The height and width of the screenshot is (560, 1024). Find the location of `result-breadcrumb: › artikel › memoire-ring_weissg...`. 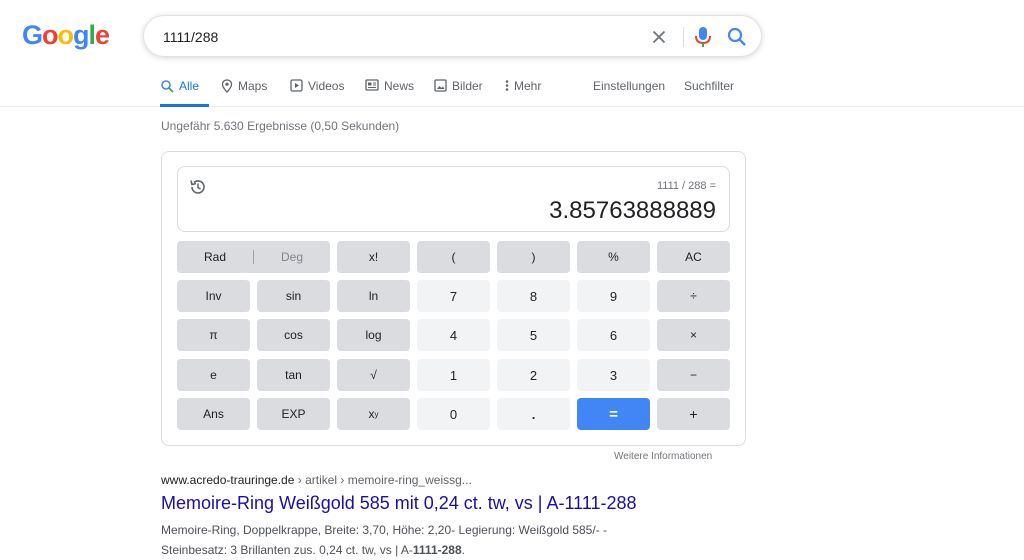

result-breadcrumb: › artikel › memoire-ring_weissg... is located at coordinates (383, 480).